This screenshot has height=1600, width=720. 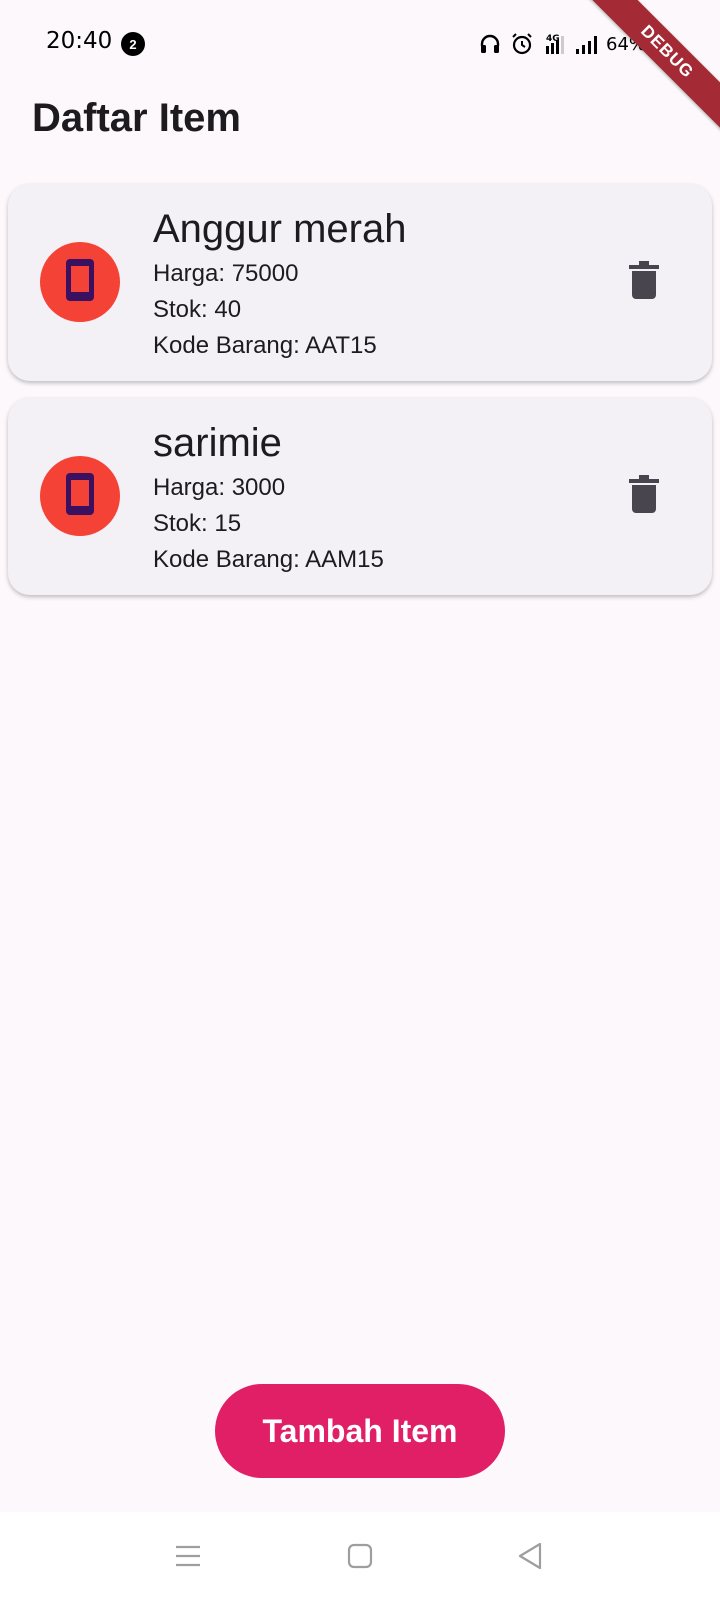 I want to click on 4g-signal-icon: 4G, so click(x=554, y=44).